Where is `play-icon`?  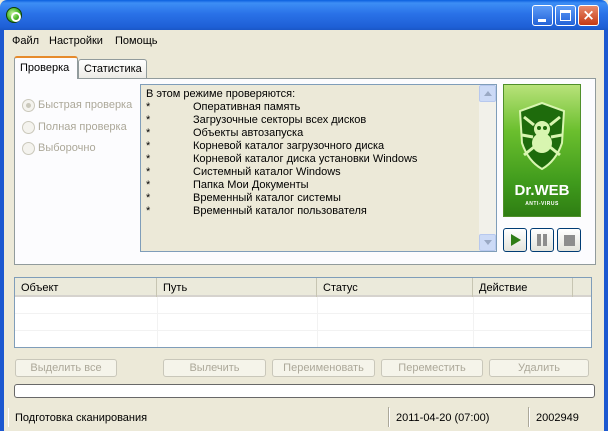
play-icon is located at coordinates (516, 240).